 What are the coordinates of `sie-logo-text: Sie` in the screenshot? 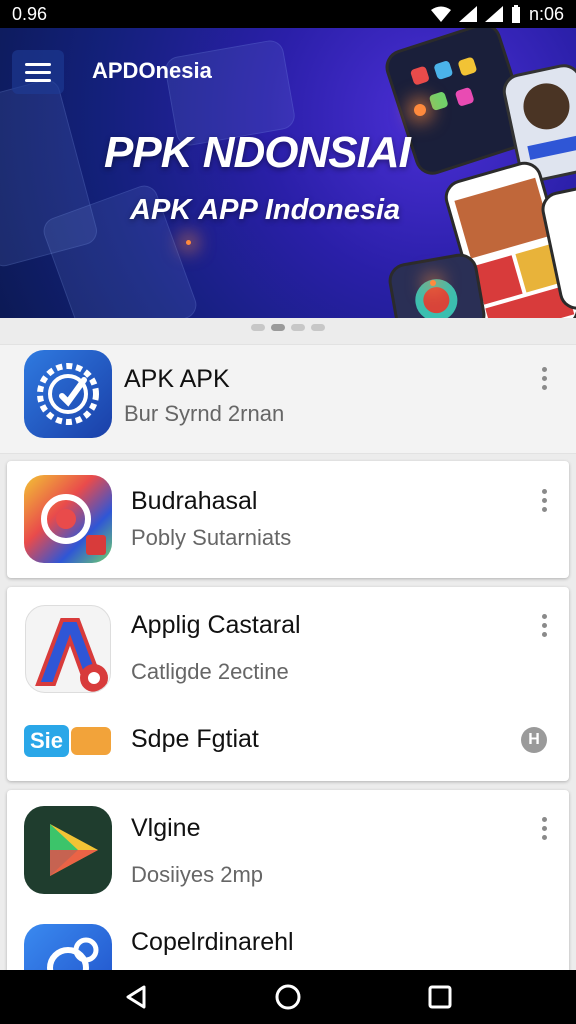 It's located at (47, 741).